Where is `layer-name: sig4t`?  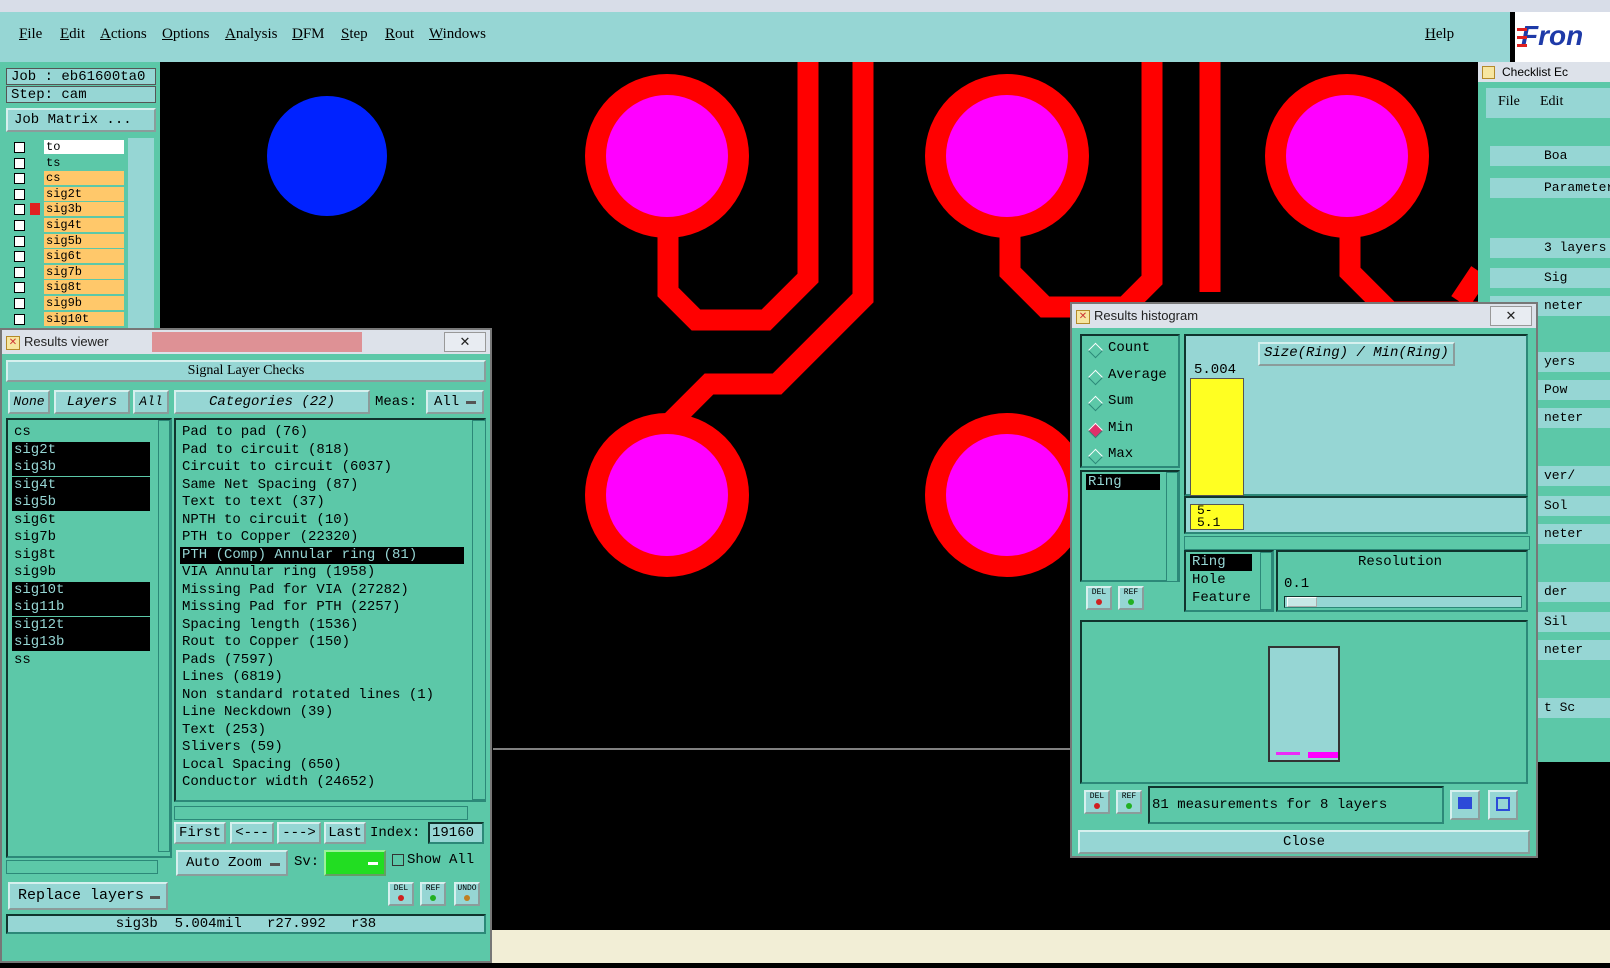
layer-name: sig4t is located at coordinates (84, 225).